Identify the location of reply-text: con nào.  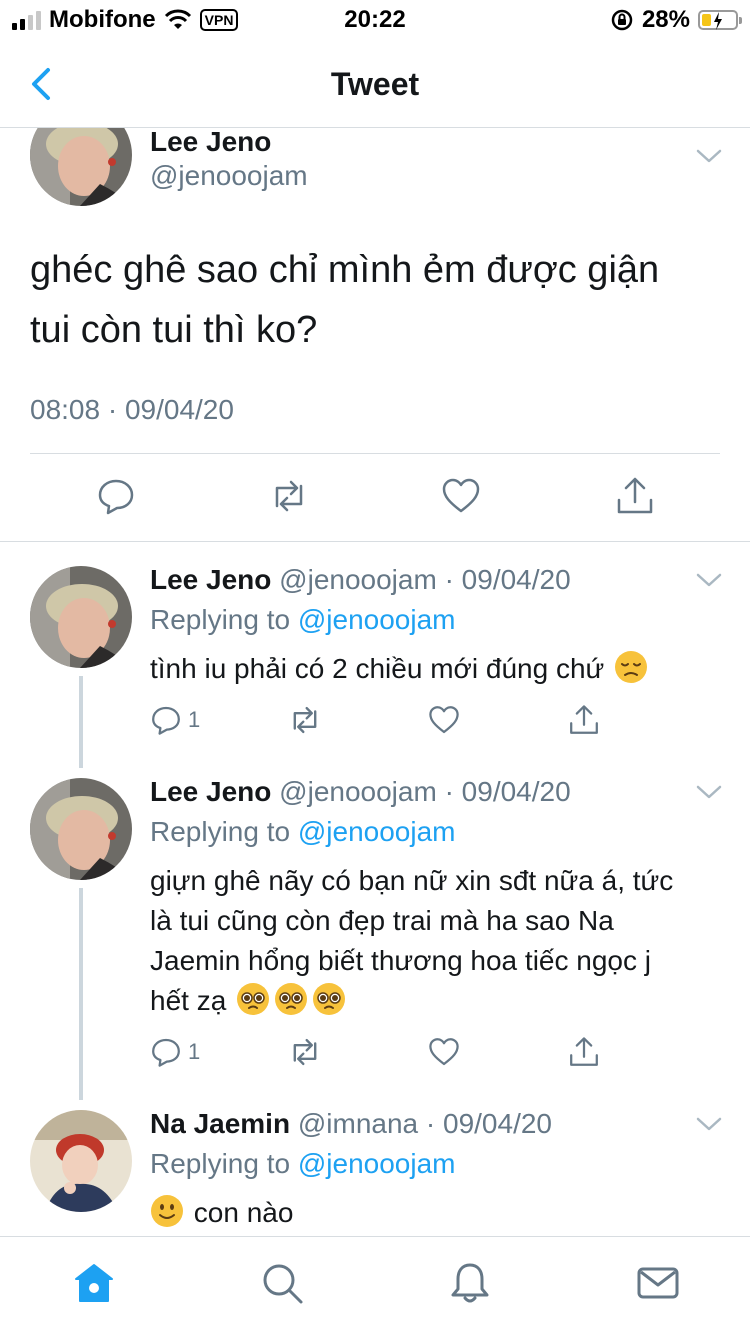
(435, 1213).